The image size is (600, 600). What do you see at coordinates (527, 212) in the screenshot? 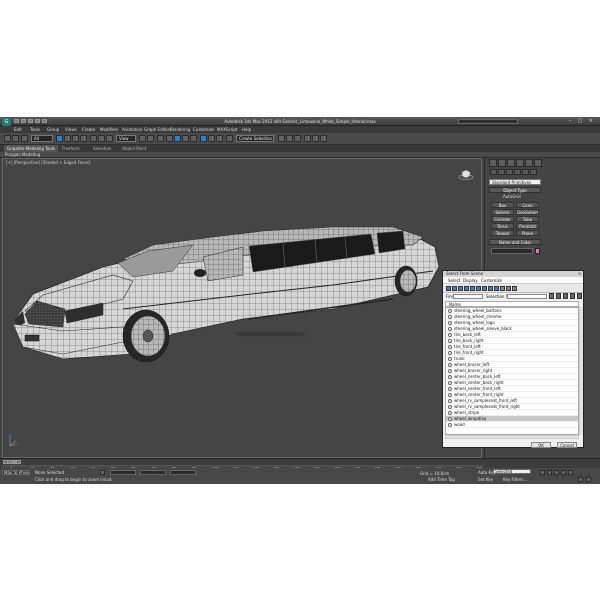
I see `geosphere-button: GeoSphere` at bounding box center [527, 212].